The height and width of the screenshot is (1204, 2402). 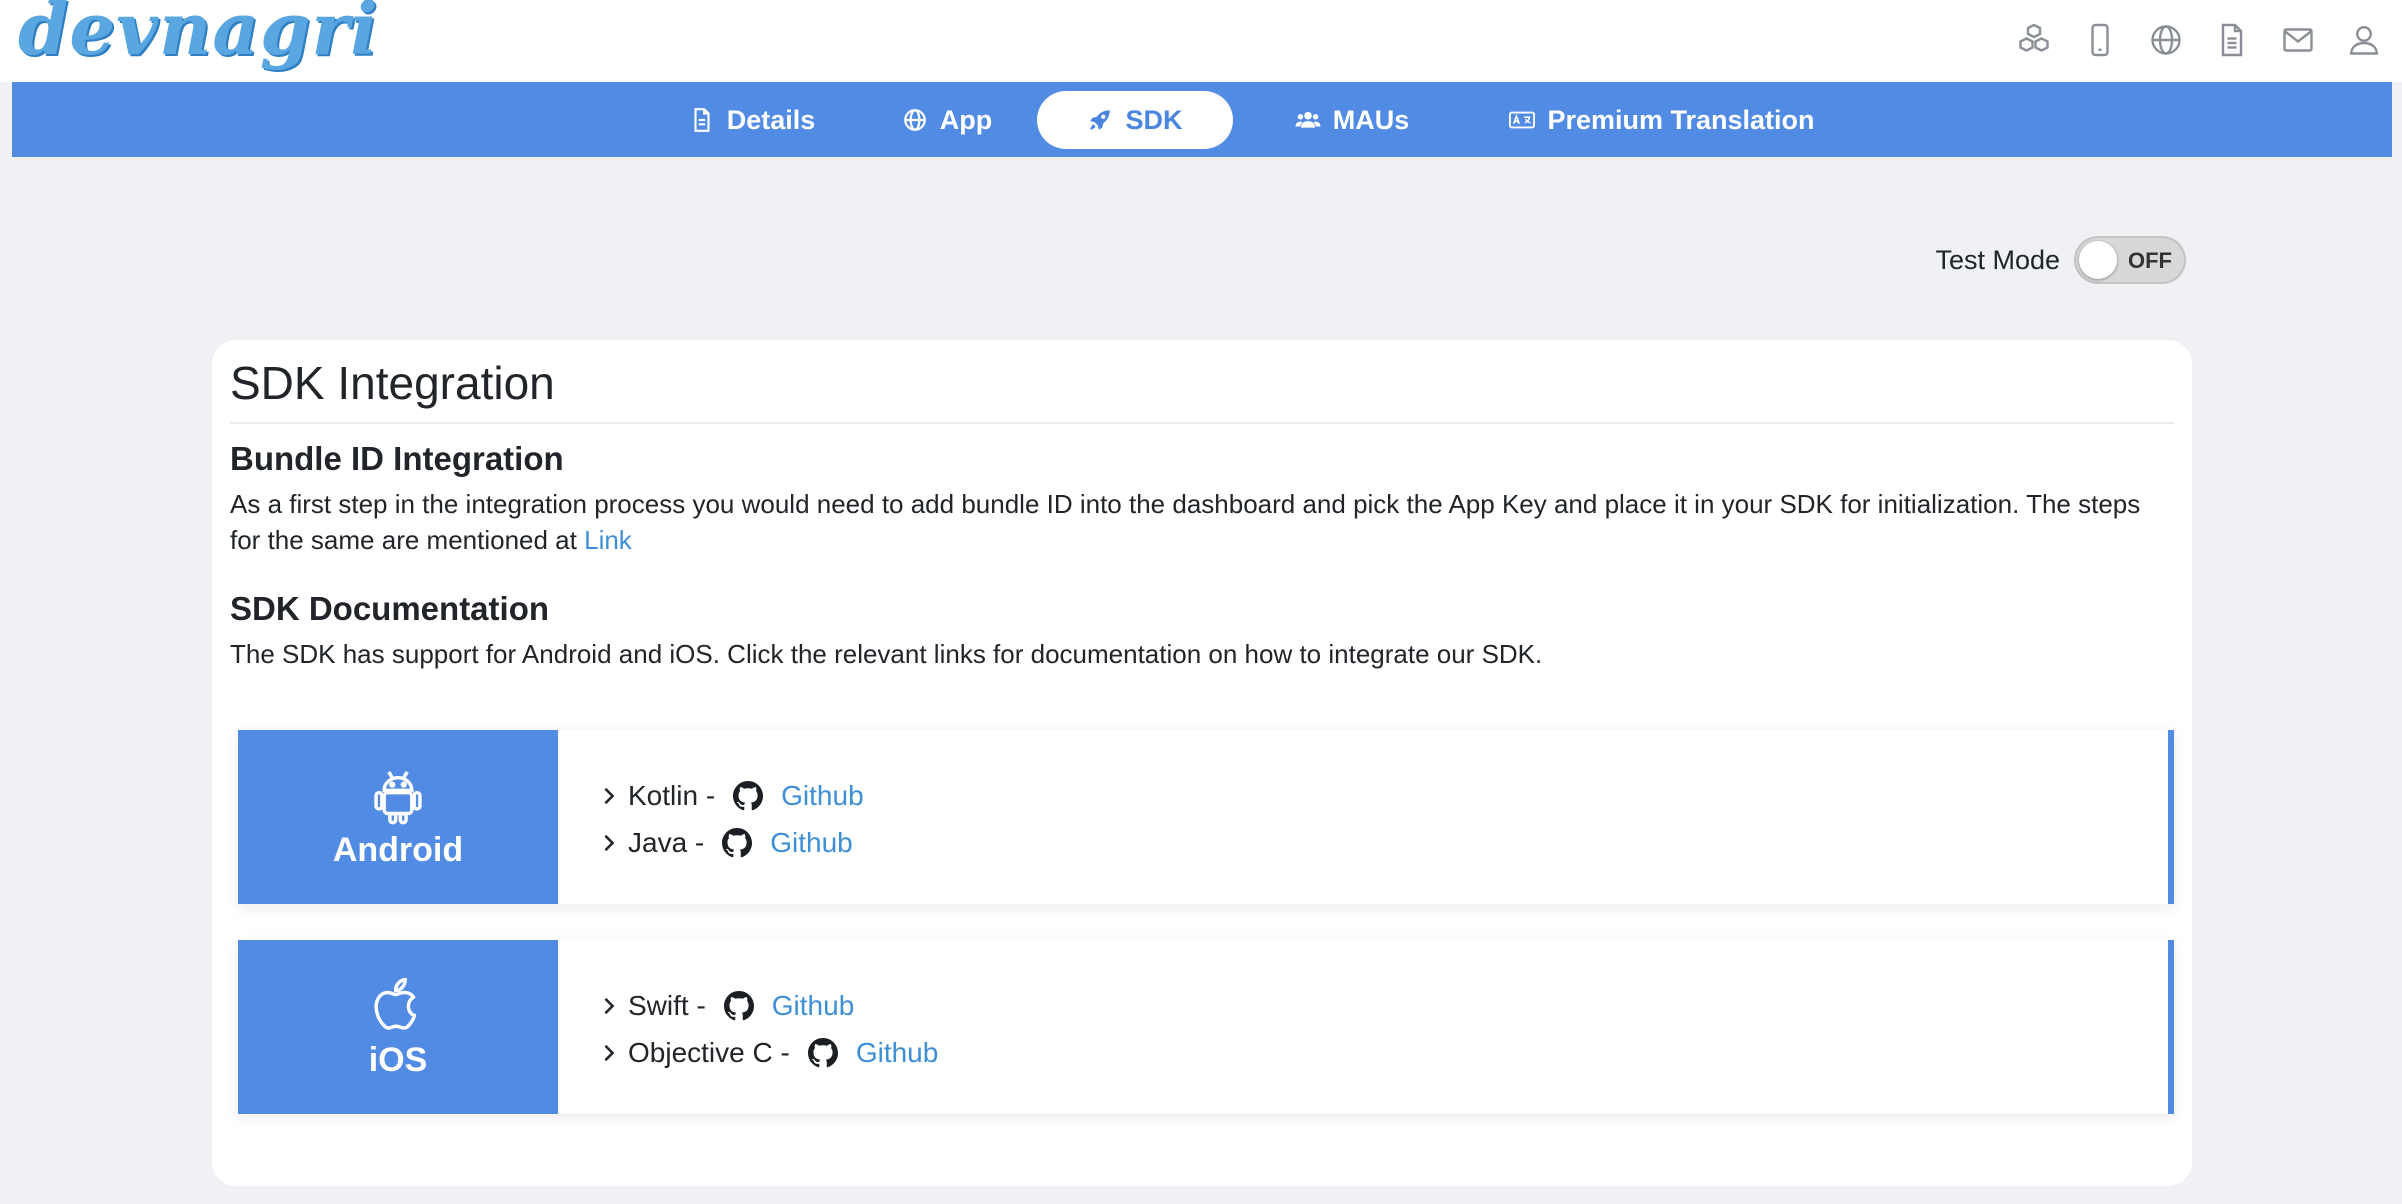 I want to click on list-item-swift: Swift - Github, so click(x=769, y=1005).